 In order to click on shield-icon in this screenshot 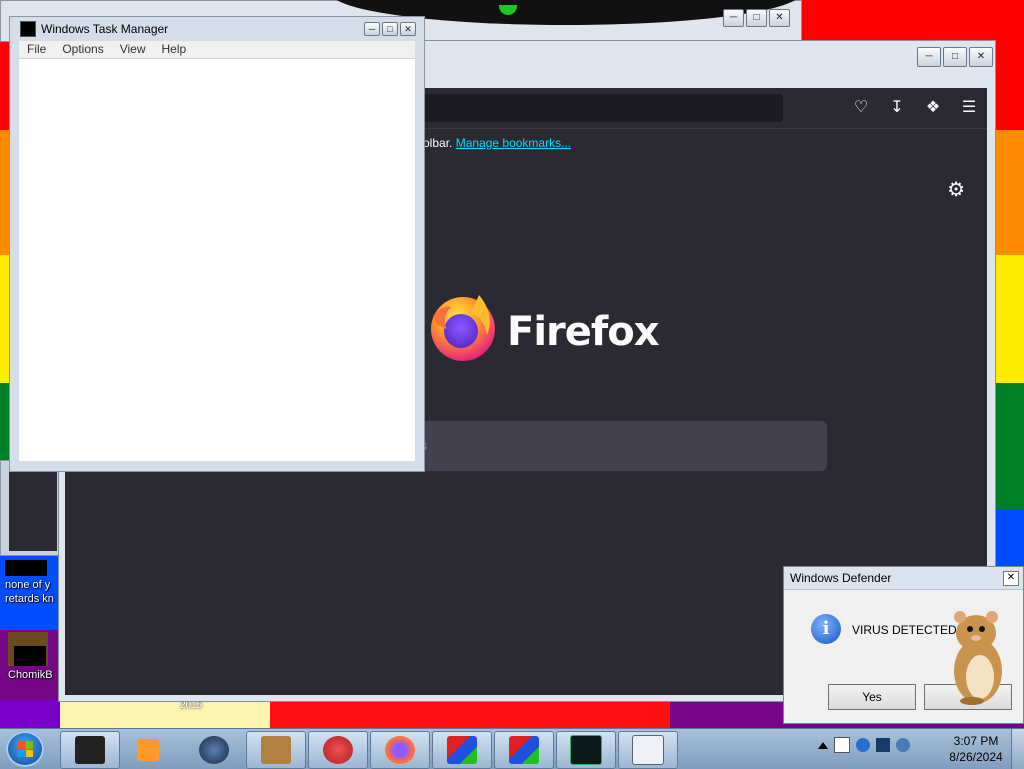, I will do `click(863, 745)`.